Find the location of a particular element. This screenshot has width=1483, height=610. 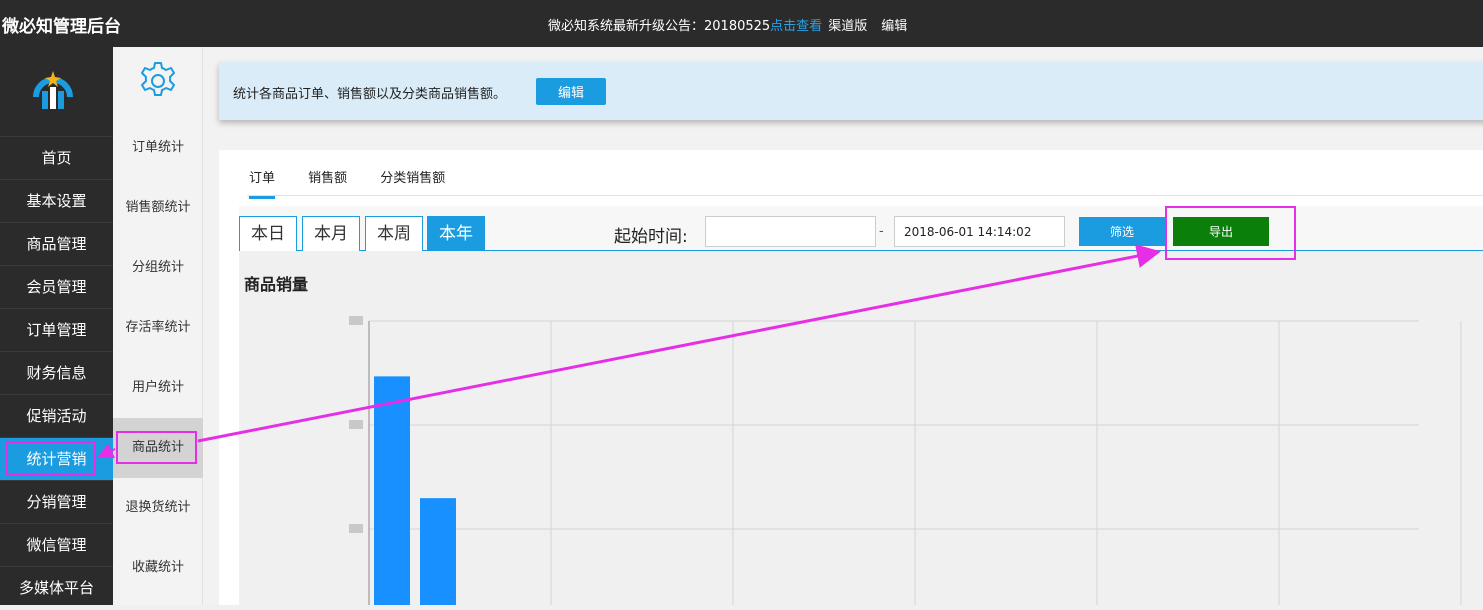

period-year-button: 本年 is located at coordinates (456, 233).